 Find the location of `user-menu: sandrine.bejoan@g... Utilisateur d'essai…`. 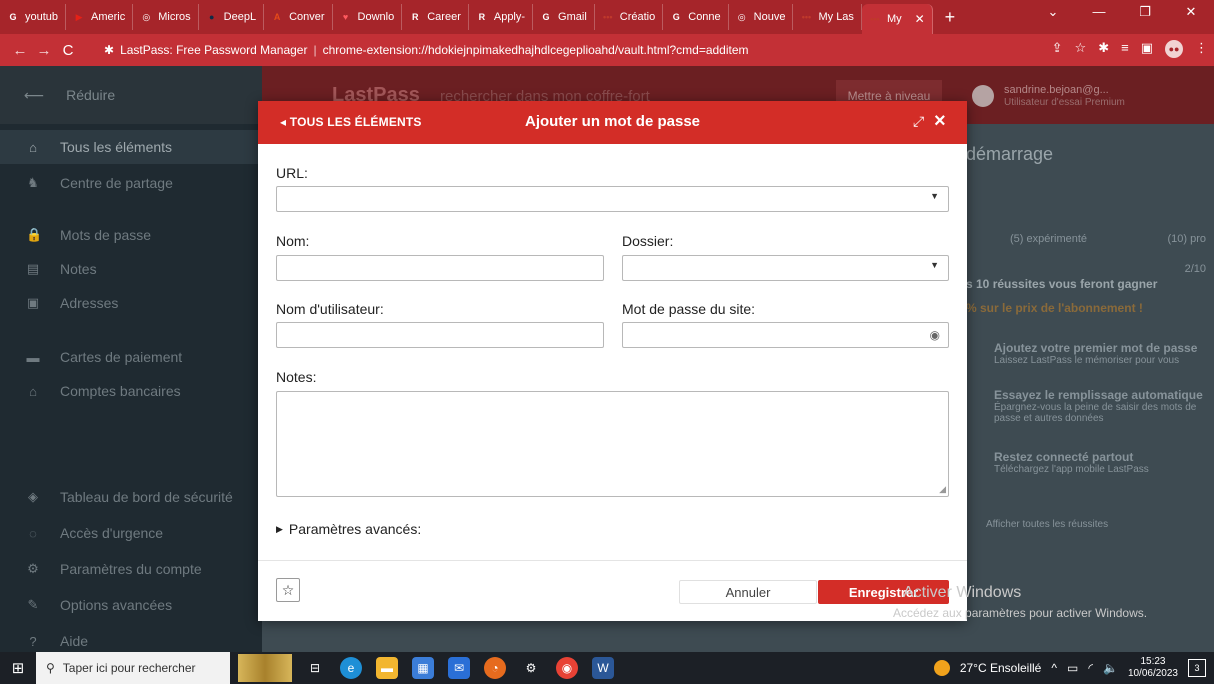

user-menu: sandrine.bejoan@g... Utilisateur d'essai… is located at coordinates (1048, 96).